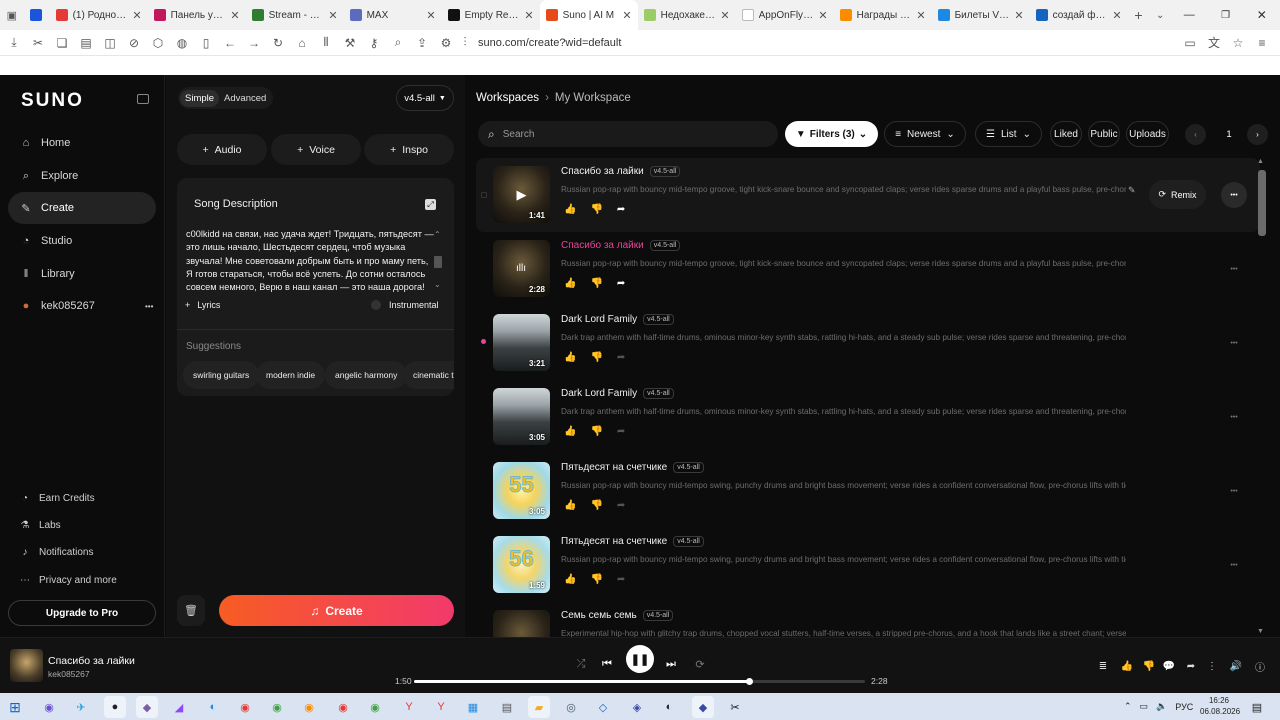 Image resolution: width=1280 pixels, height=720 pixels. Describe the element at coordinates (147, 707) in the screenshot. I see `app-icon: ◆` at that location.